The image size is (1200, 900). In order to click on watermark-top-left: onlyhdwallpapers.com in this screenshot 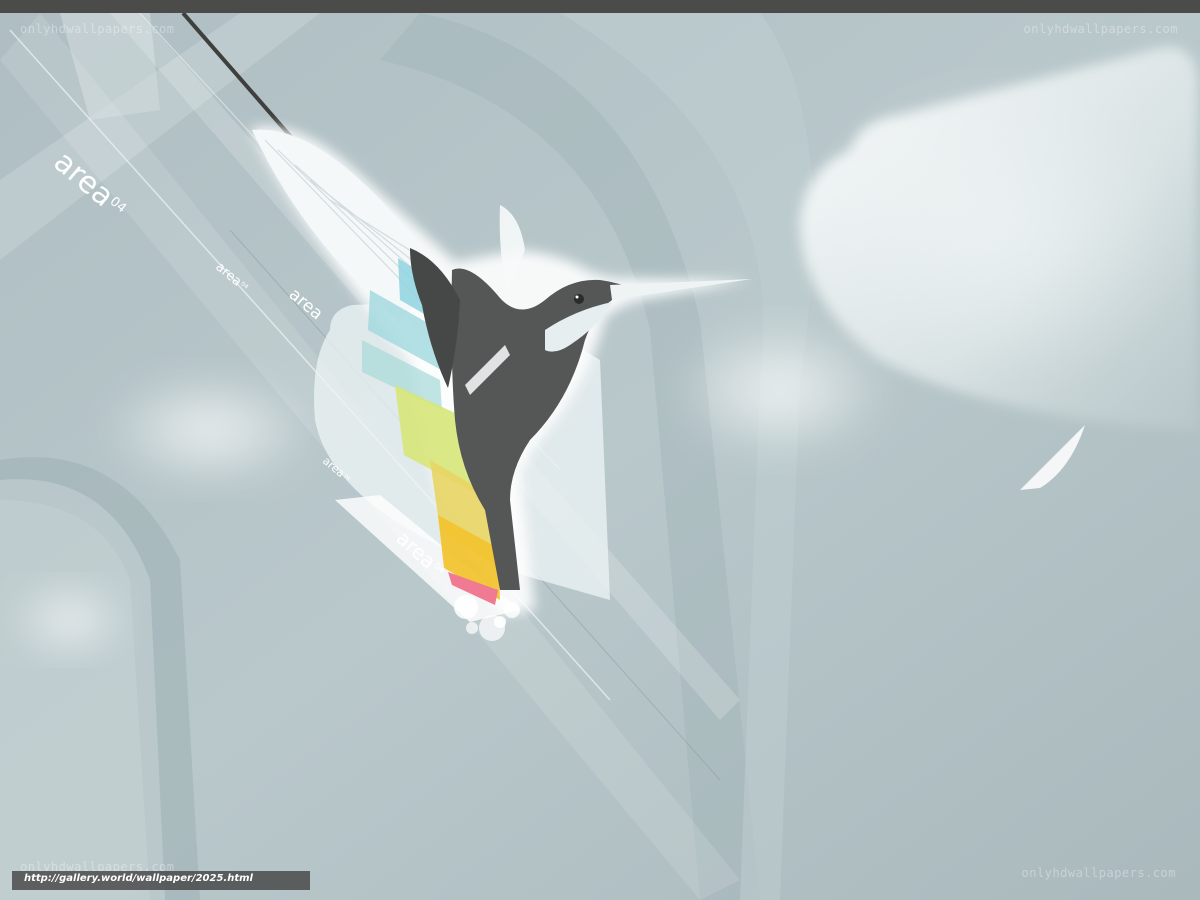, I will do `click(97, 29)`.